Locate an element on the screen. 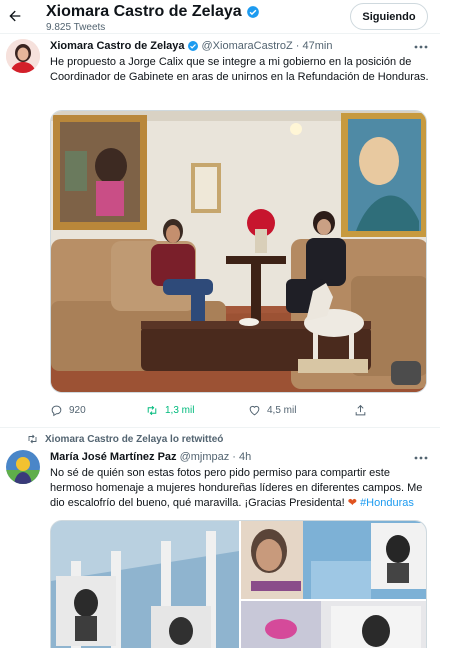  following-button: Siguiendo is located at coordinates (389, 16).